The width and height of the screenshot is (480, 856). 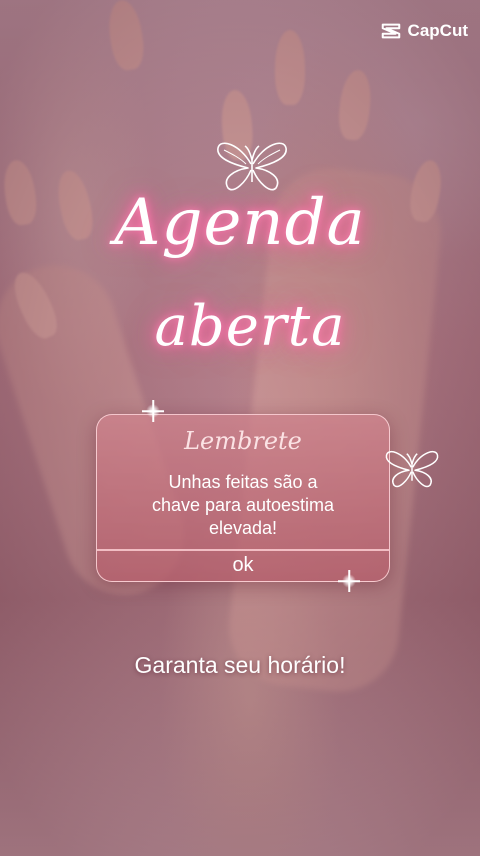 I want to click on title-line-1: Agenda, so click(x=240, y=223).